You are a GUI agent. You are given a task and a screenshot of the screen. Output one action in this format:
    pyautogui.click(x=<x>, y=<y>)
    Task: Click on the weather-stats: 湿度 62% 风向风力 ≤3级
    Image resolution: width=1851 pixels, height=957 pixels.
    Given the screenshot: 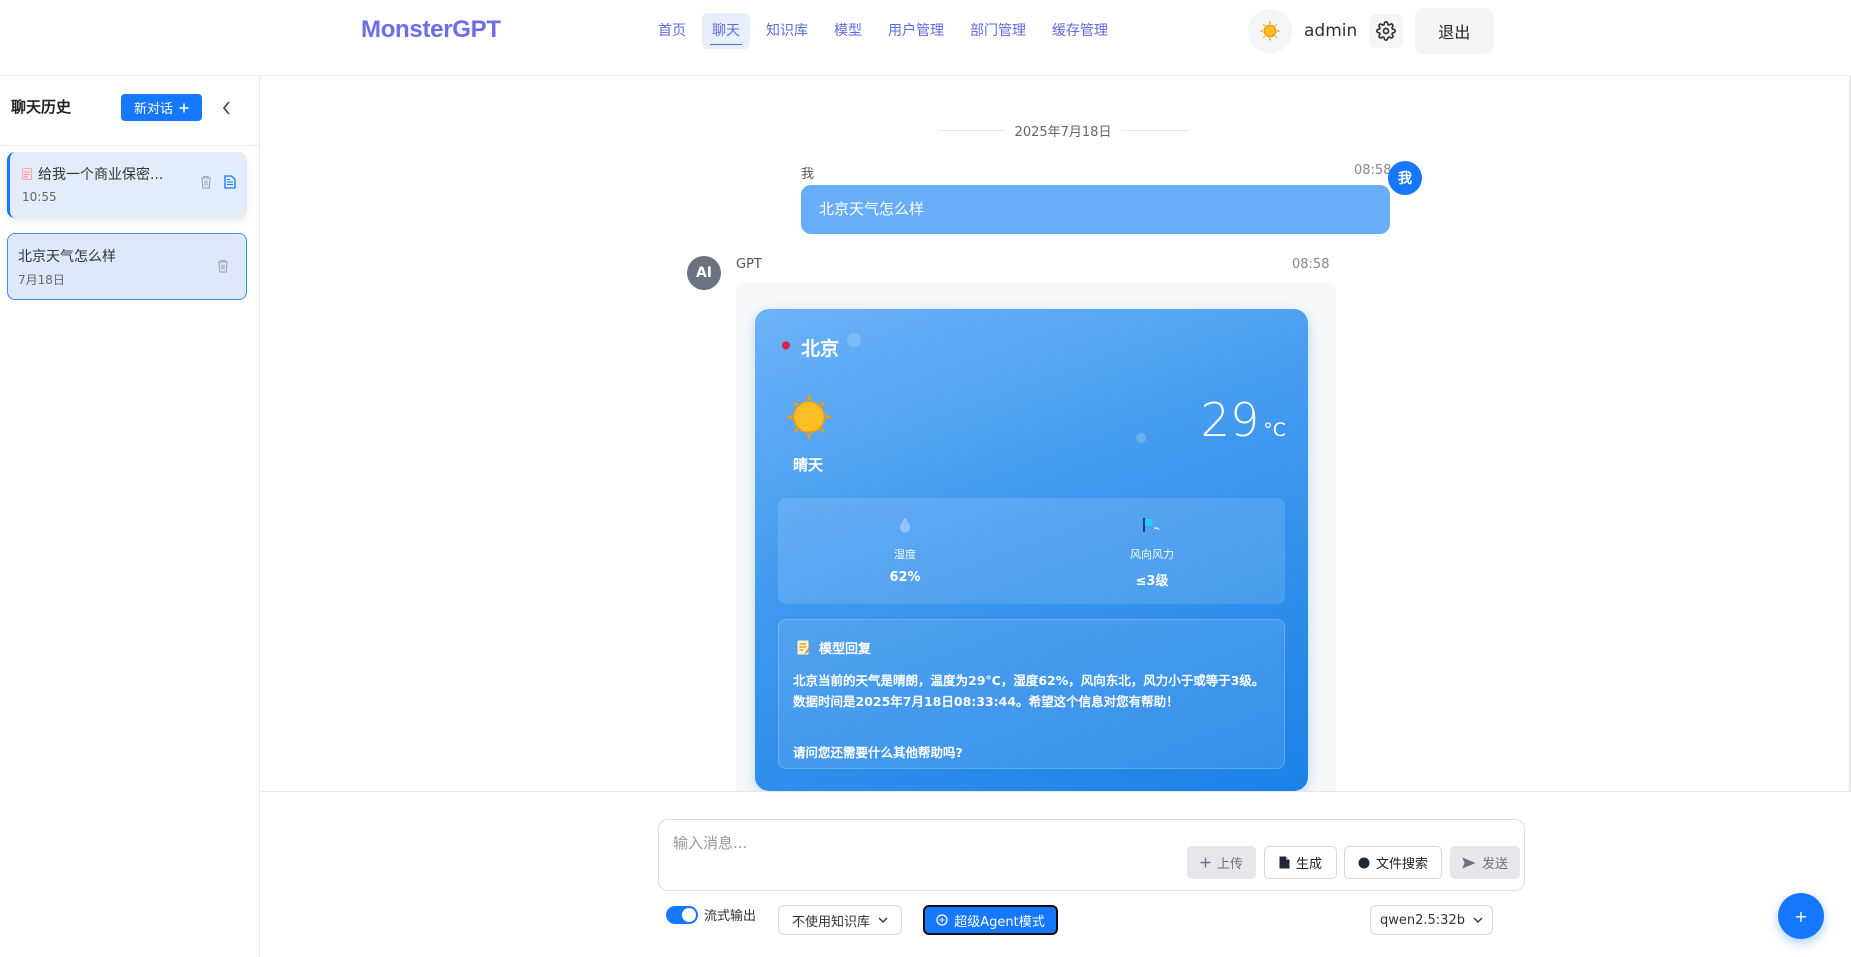 What is the action you would take?
    pyautogui.click(x=1031, y=551)
    